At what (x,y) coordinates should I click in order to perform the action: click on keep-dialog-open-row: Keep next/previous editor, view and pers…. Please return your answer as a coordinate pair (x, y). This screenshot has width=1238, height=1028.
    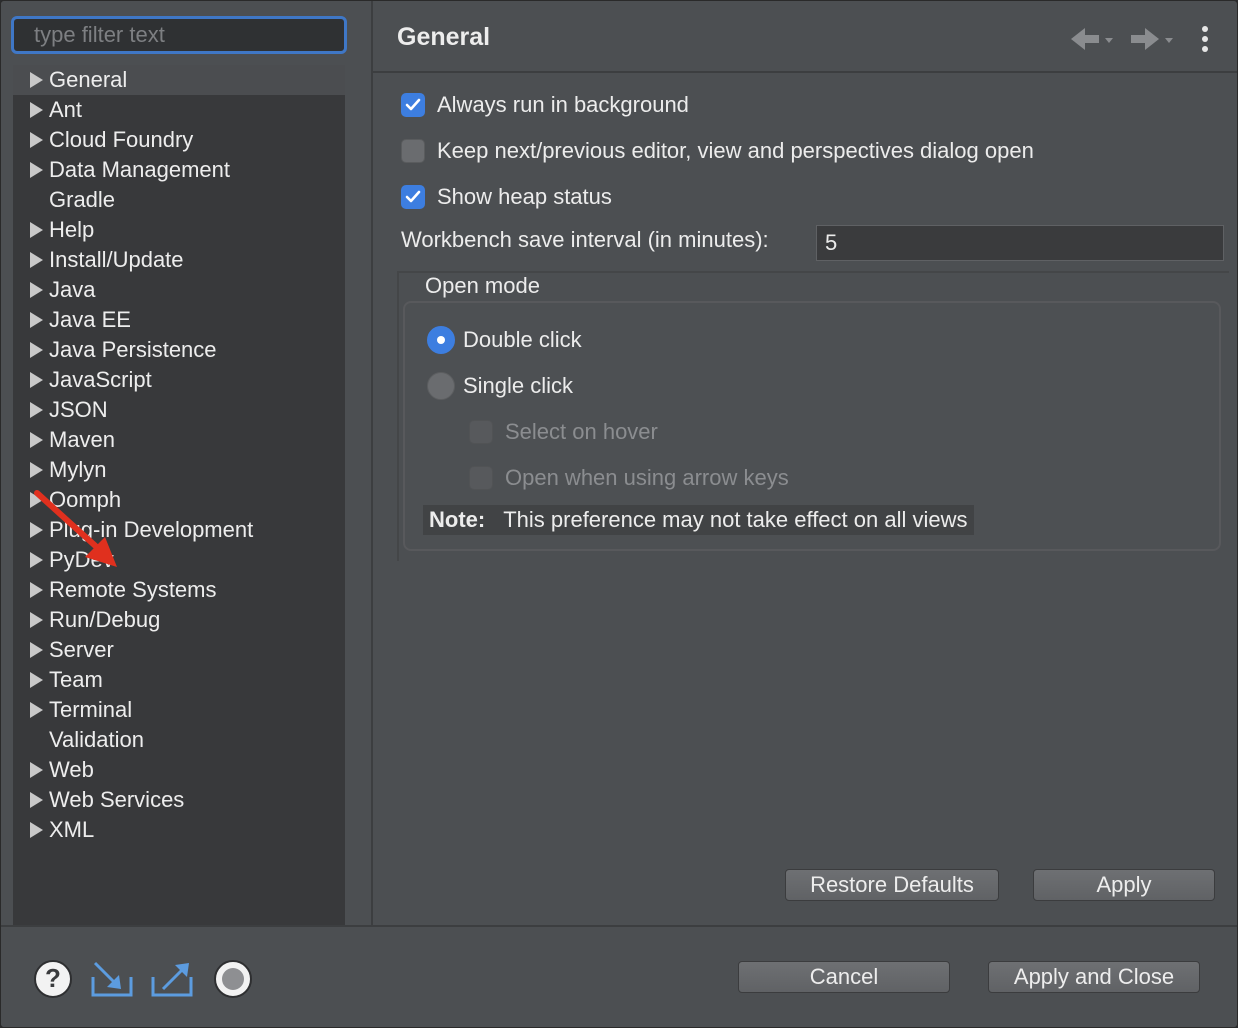
    Looking at the image, I should click on (717, 151).